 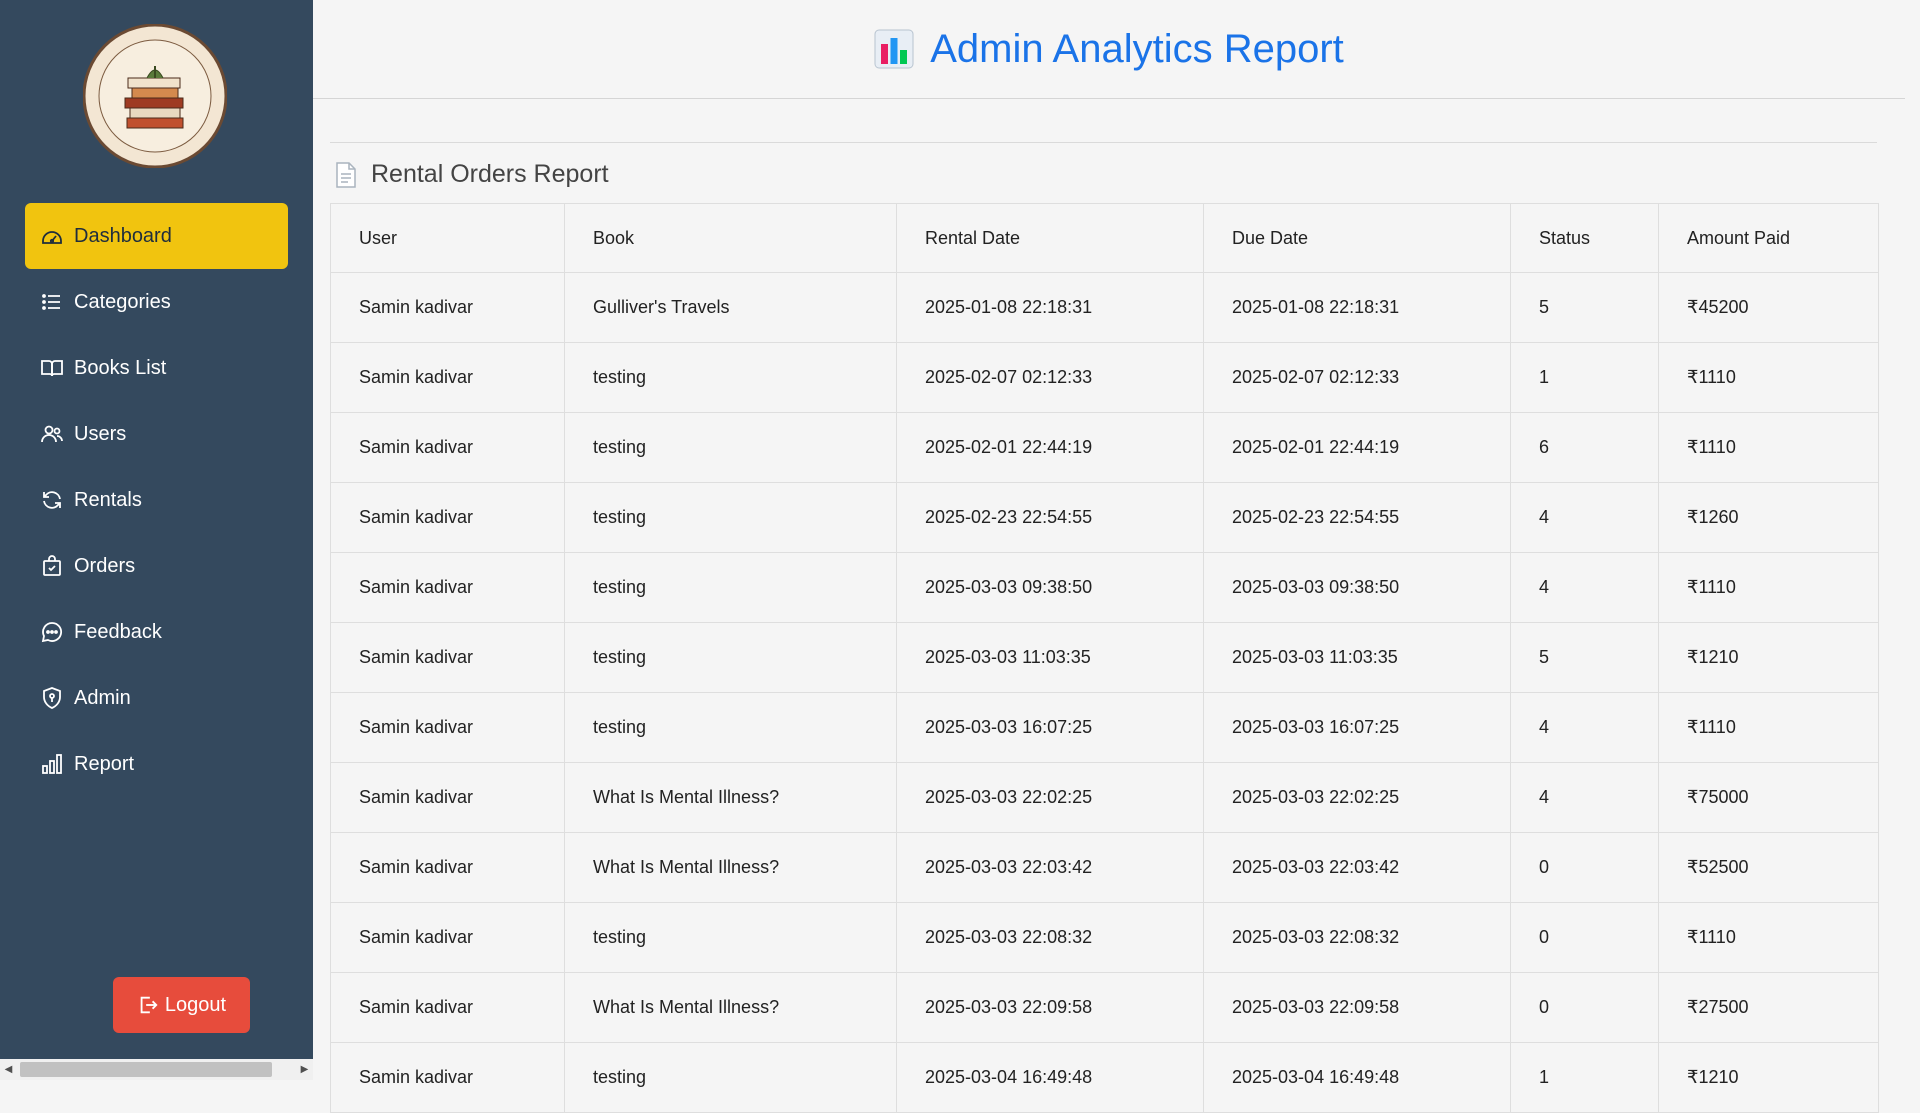 I want to click on sidebar-item-books-list: Books List, so click(x=156, y=368).